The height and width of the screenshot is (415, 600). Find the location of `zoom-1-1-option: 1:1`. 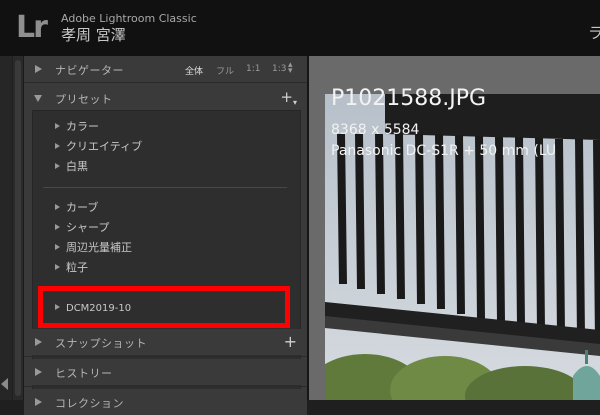

zoom-1-1-option: 1:1 is located at coordinates (253, 69).